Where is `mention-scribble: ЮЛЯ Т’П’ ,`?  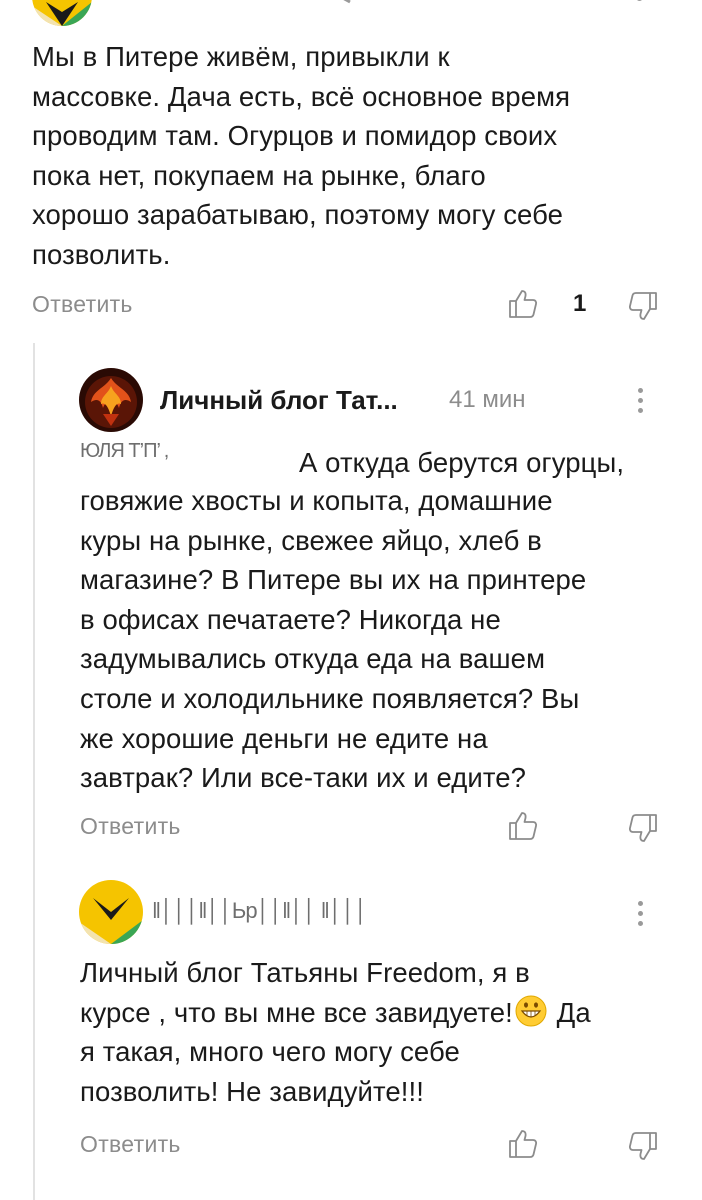 mention-scribble: ЮЛЯ Т’П’ , is located at coordinates (124, 451).